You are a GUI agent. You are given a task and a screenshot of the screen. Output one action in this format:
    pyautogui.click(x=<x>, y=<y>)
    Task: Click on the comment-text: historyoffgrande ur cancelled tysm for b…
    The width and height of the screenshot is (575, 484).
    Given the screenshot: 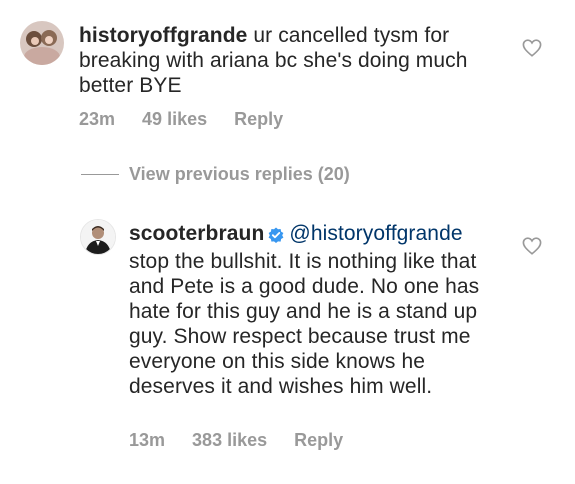 What is the action you would take?
    pyautogui.click(x=289, y=60)
    